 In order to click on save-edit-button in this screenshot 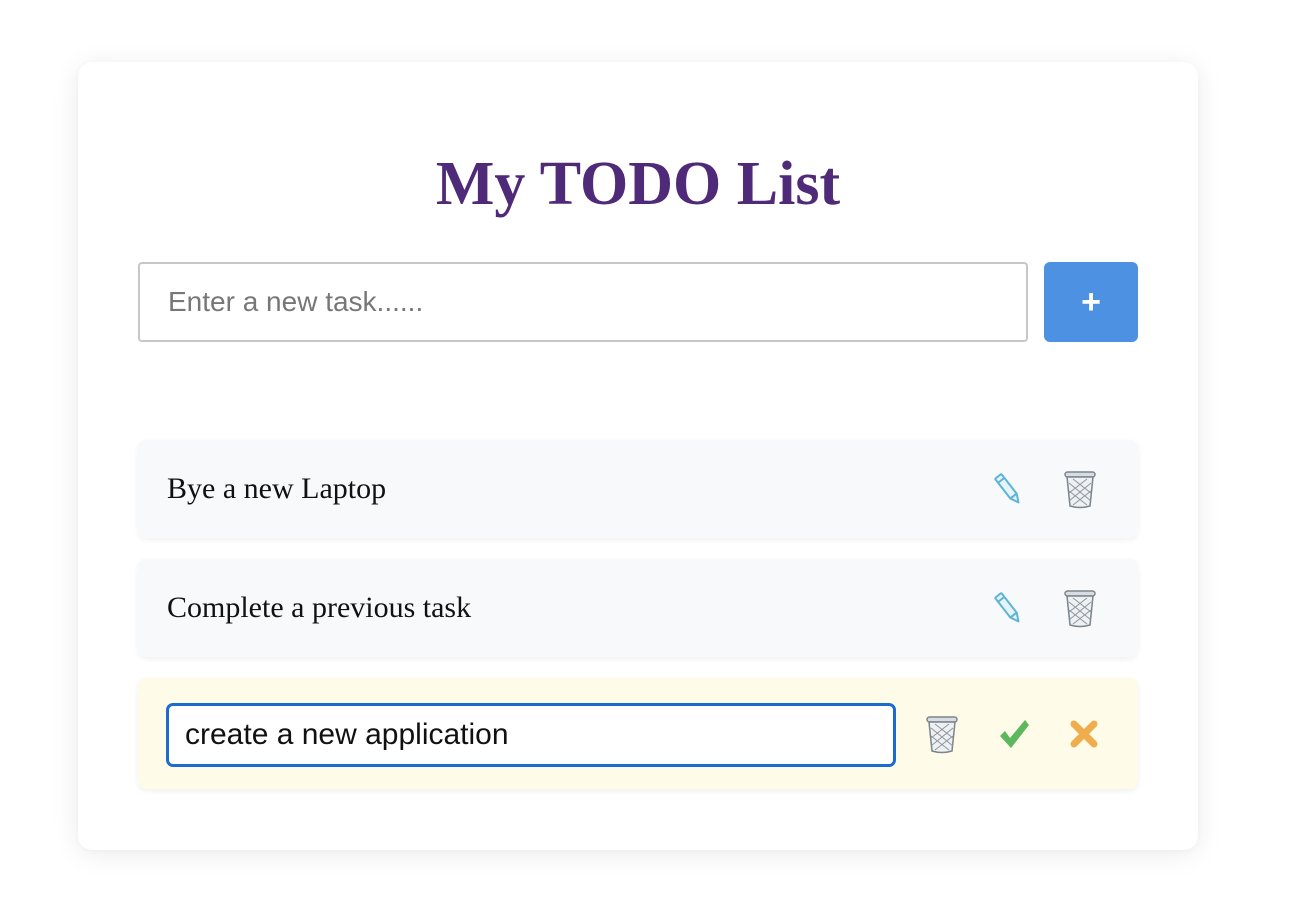, I will do `click(1014, 734)`.